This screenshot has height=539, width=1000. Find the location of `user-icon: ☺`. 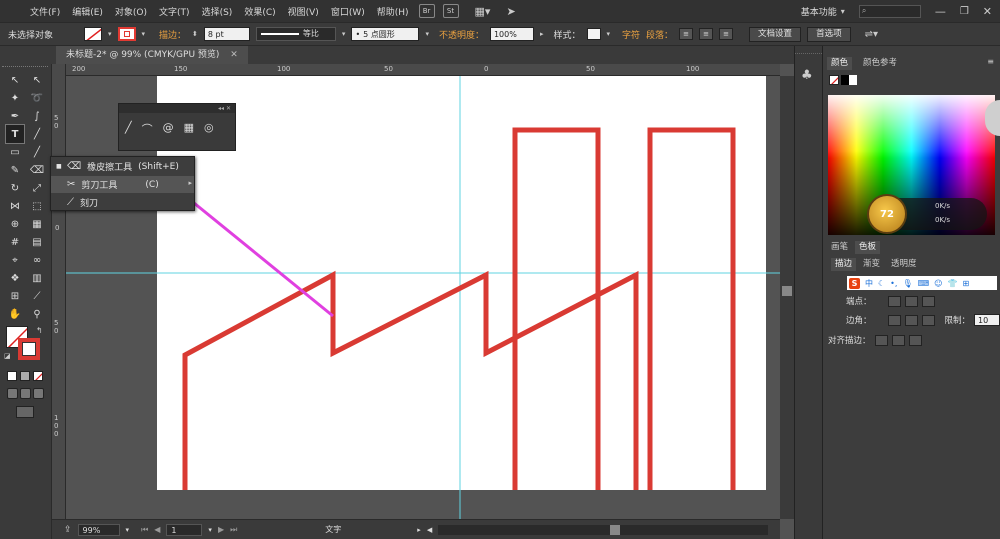

user-icon: ☺ is located at coordinates (938, 283).